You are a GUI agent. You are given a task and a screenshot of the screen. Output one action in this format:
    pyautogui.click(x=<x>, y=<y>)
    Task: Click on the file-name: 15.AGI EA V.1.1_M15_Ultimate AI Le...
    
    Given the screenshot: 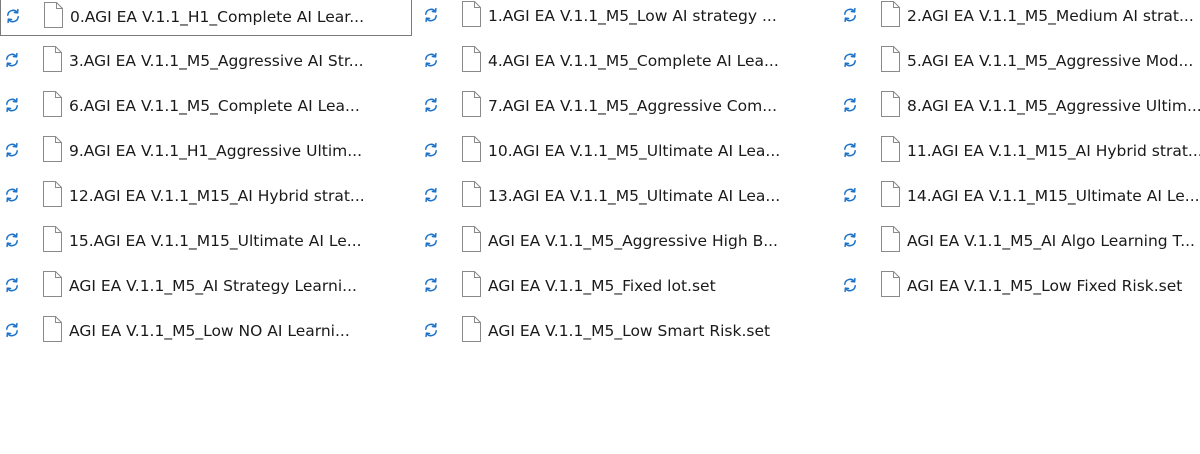 What is the action you would take?
    pyautogui.click(x=215, y=241)
    